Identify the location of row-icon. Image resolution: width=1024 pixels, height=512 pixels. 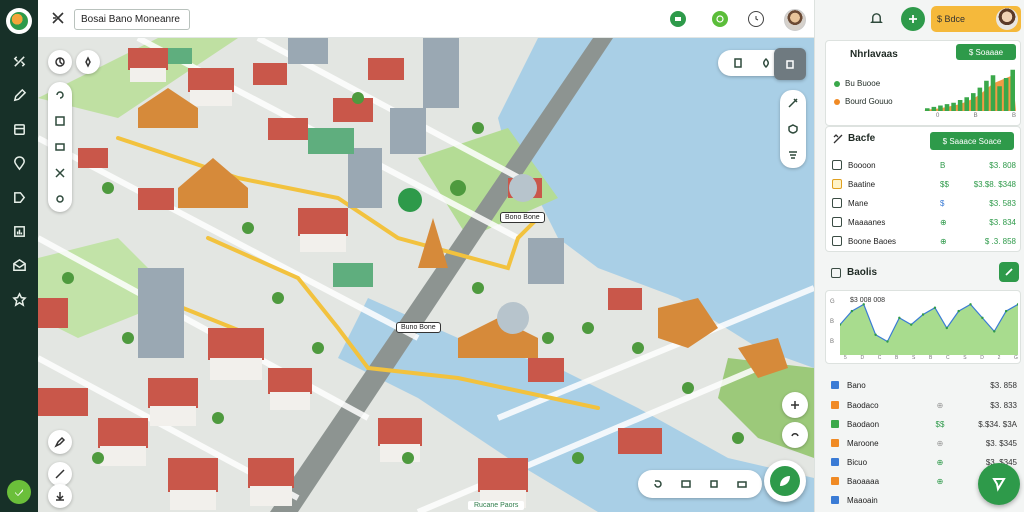
(837, 203).